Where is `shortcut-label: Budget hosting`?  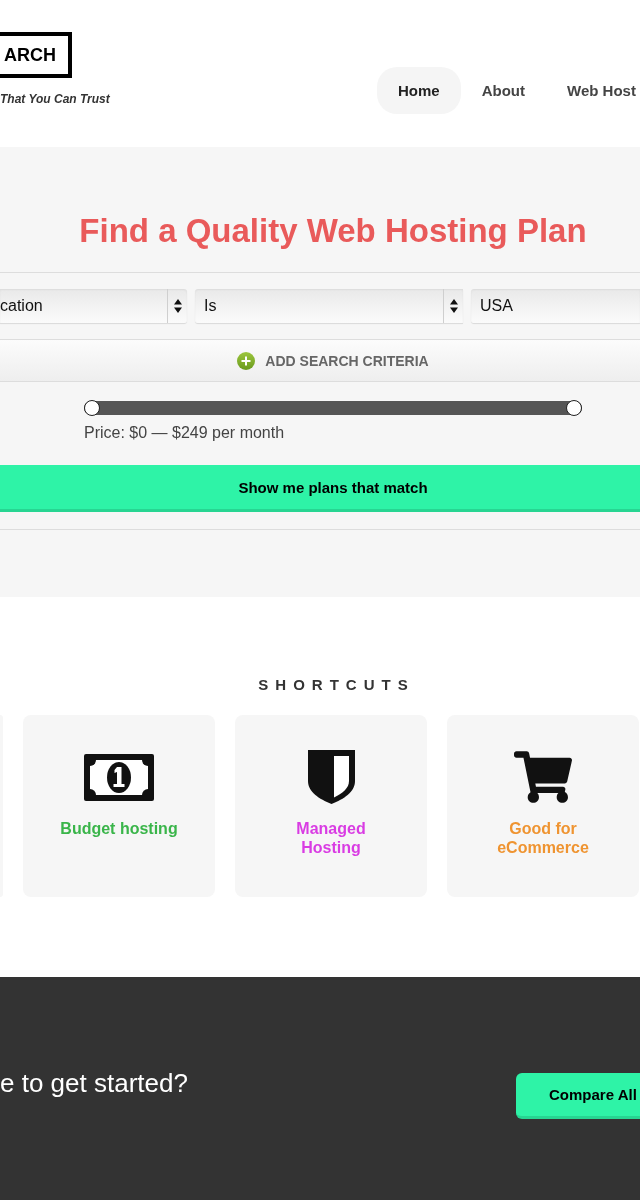 shortcut-label: Budget hosting is located at coordinates (119, 828).